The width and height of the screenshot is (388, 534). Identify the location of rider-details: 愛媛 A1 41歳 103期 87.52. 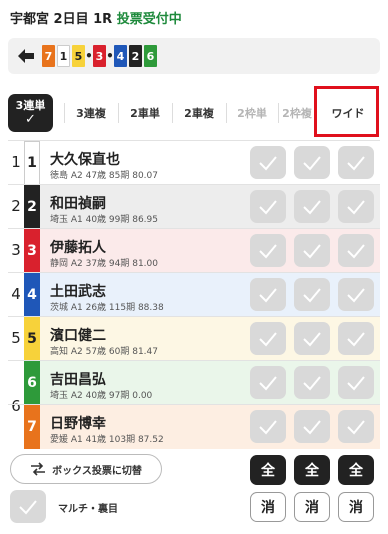
(107, 440).